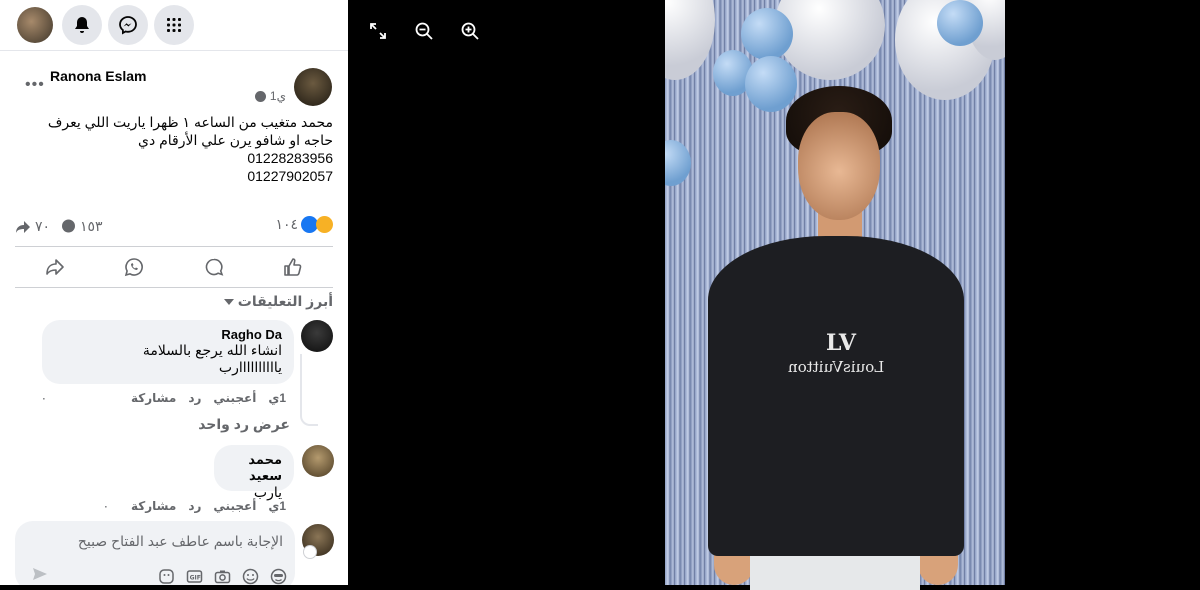  Describe the element at coordinates (166, 576) in the screenshot. I see `sticker-icon` at that location.